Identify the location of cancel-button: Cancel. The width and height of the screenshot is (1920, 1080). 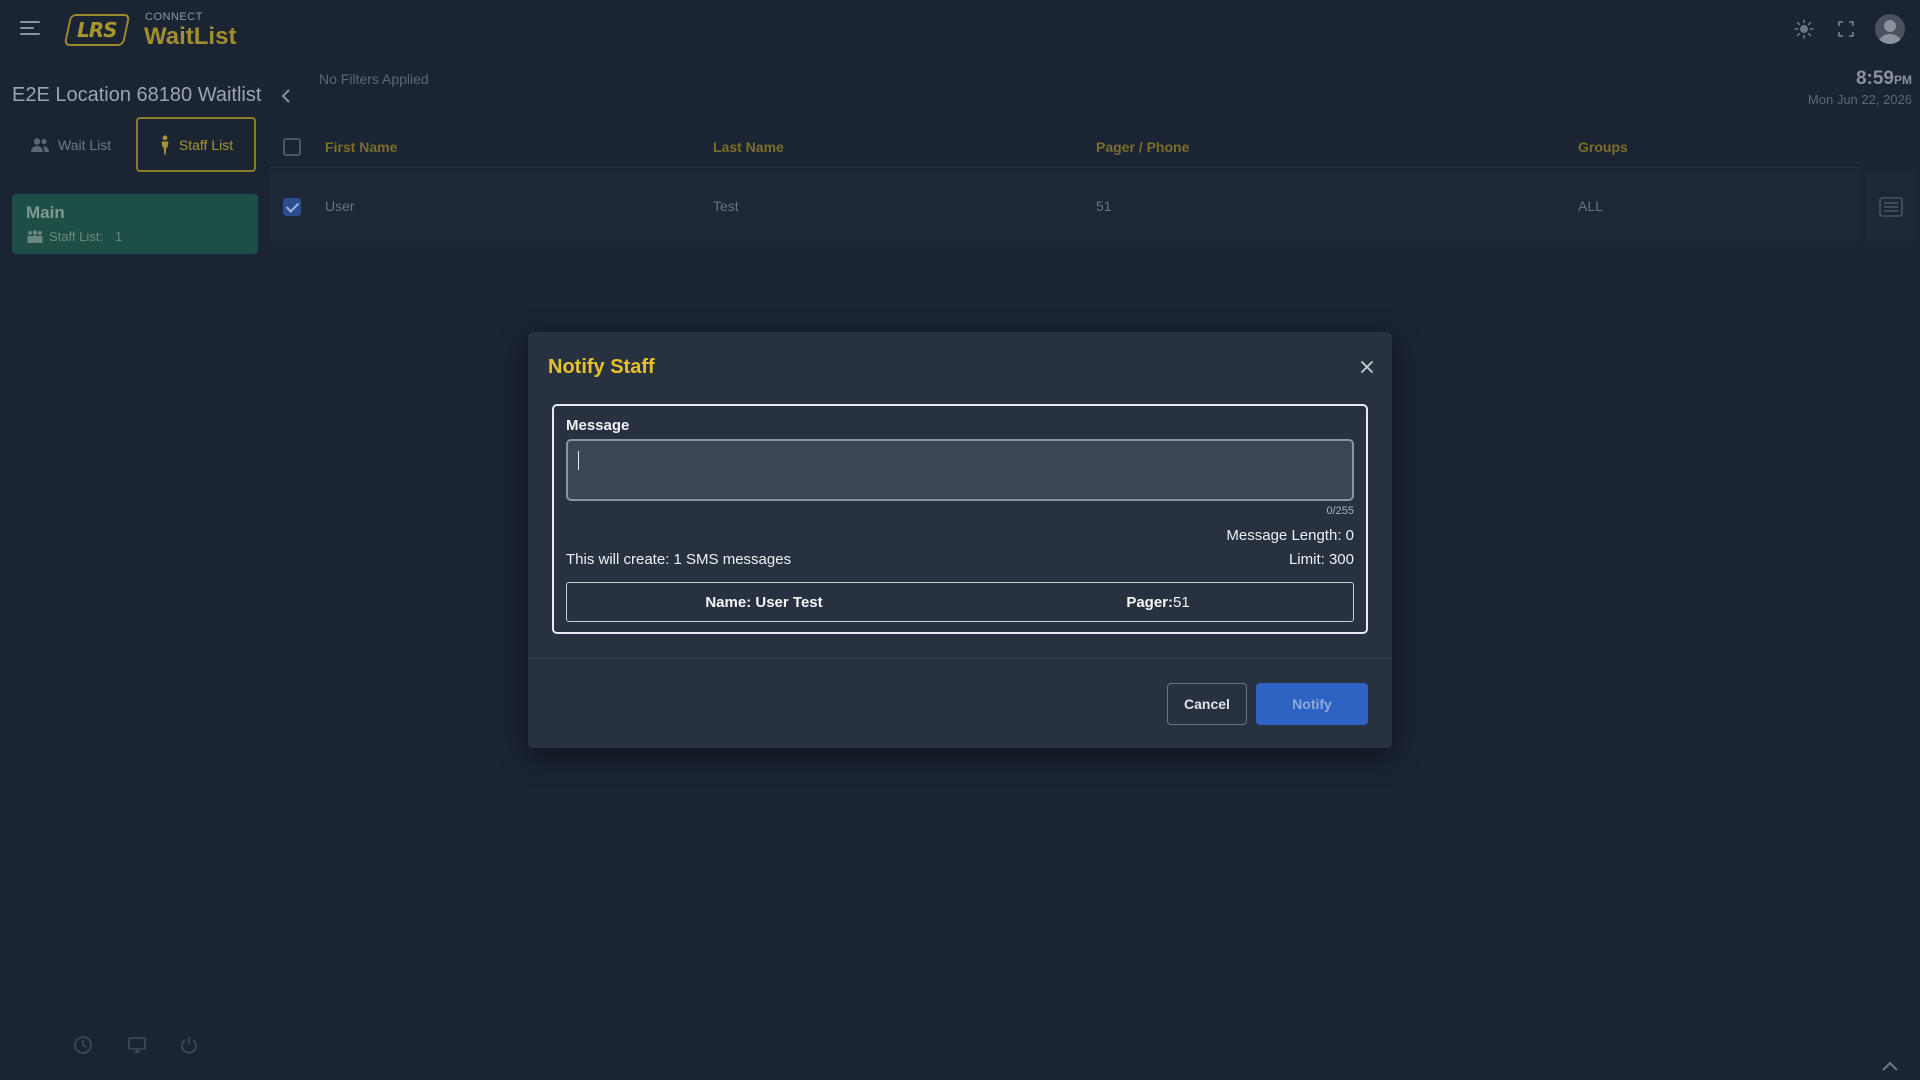
(1207, 704).